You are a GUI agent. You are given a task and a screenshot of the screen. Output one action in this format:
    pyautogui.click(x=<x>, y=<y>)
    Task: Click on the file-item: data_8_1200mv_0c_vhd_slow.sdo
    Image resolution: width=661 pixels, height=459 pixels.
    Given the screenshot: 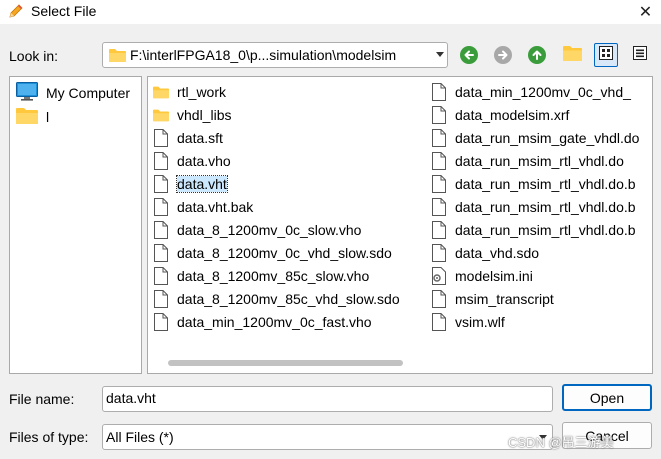 What is the action you would take?
    pyautogui.click(x=276, y=252)
    